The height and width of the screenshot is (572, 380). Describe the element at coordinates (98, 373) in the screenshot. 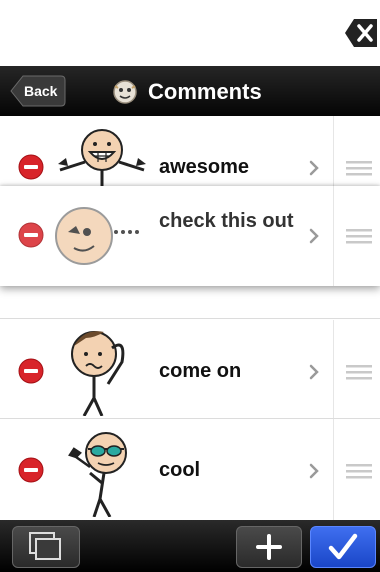

I see `come-on-pictogram` at that location.